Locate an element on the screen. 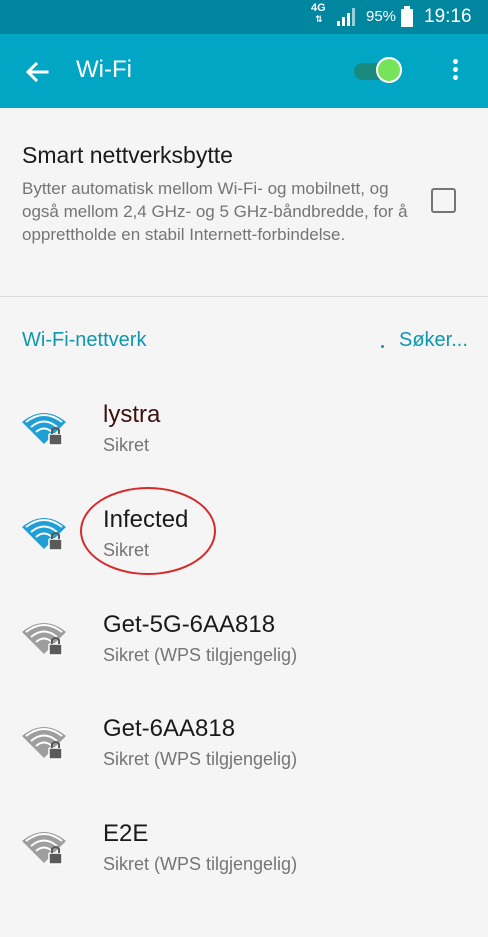 This screenshot has height=937, width=488. smart-switch-title: Smart nettverksbytte is located at coordinates (127, 155).